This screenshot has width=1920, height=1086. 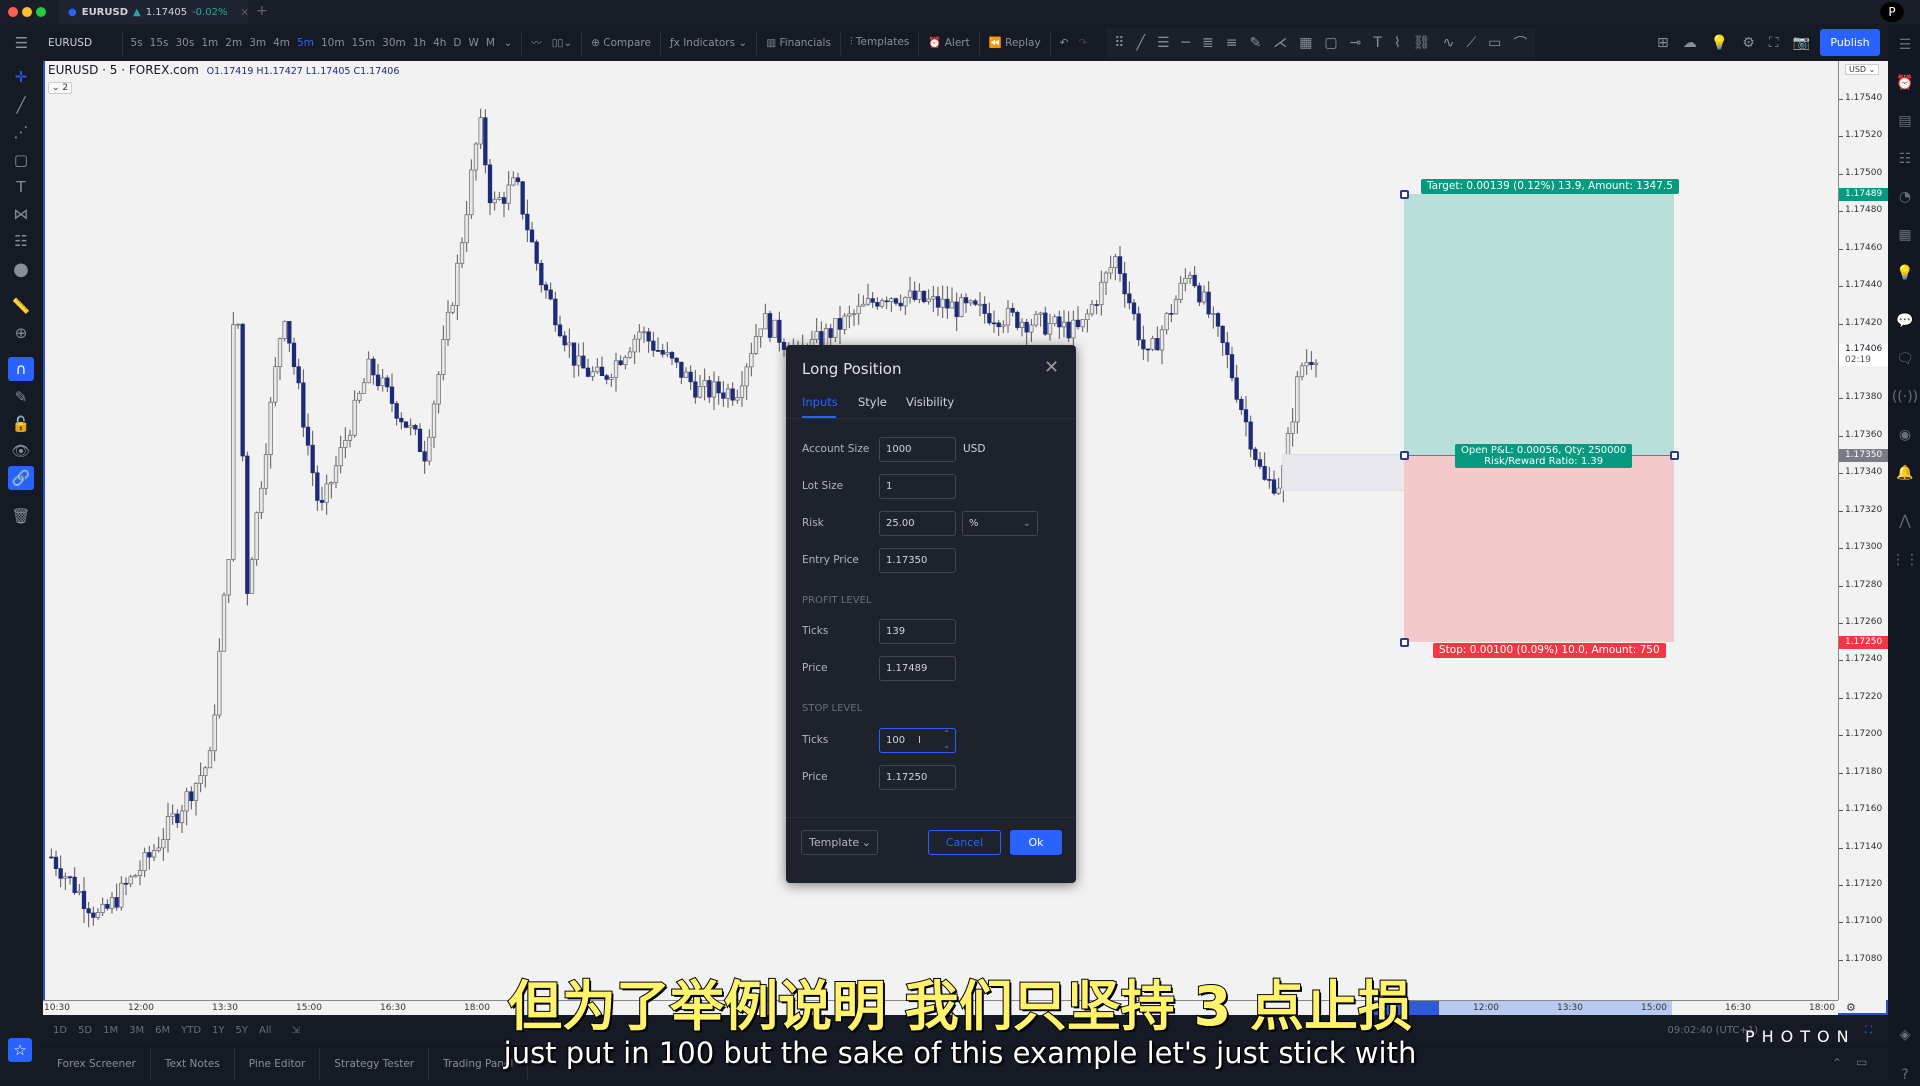 What do you see at coordinates (21, 451) in the screenshot?
I see `eye-icon: 👁` at bounding box center [21, 451].